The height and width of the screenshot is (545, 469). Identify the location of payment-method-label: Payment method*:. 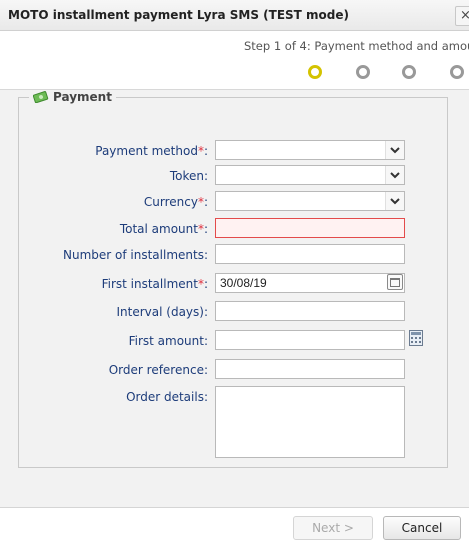
(151, 151).